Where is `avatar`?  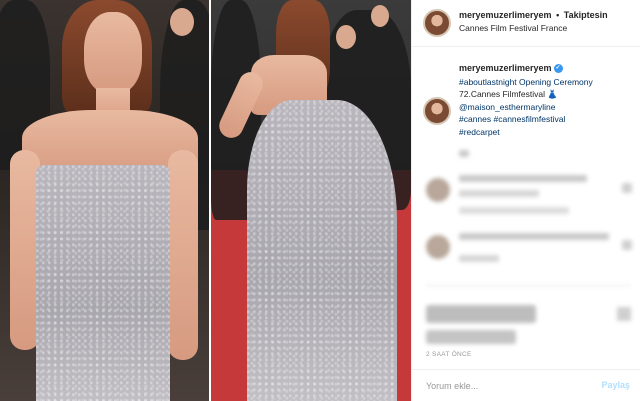
avatar is located at coordinates (437, 23).